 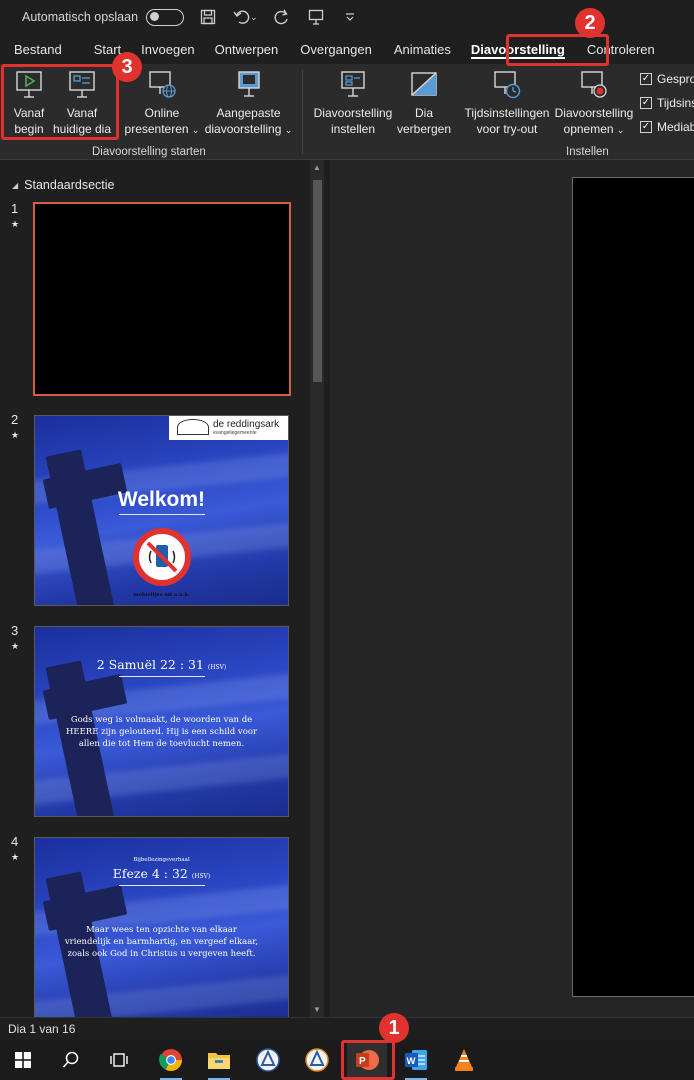 What do you see at coordinates (15, 419) in the screenshot?
I see `slide-number: 2` at bounding box center [15, 419].